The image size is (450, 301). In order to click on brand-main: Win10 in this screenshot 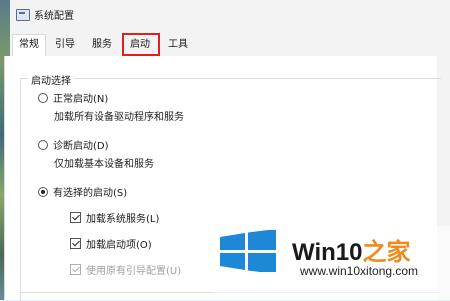, I will do `click(327, 252)`.